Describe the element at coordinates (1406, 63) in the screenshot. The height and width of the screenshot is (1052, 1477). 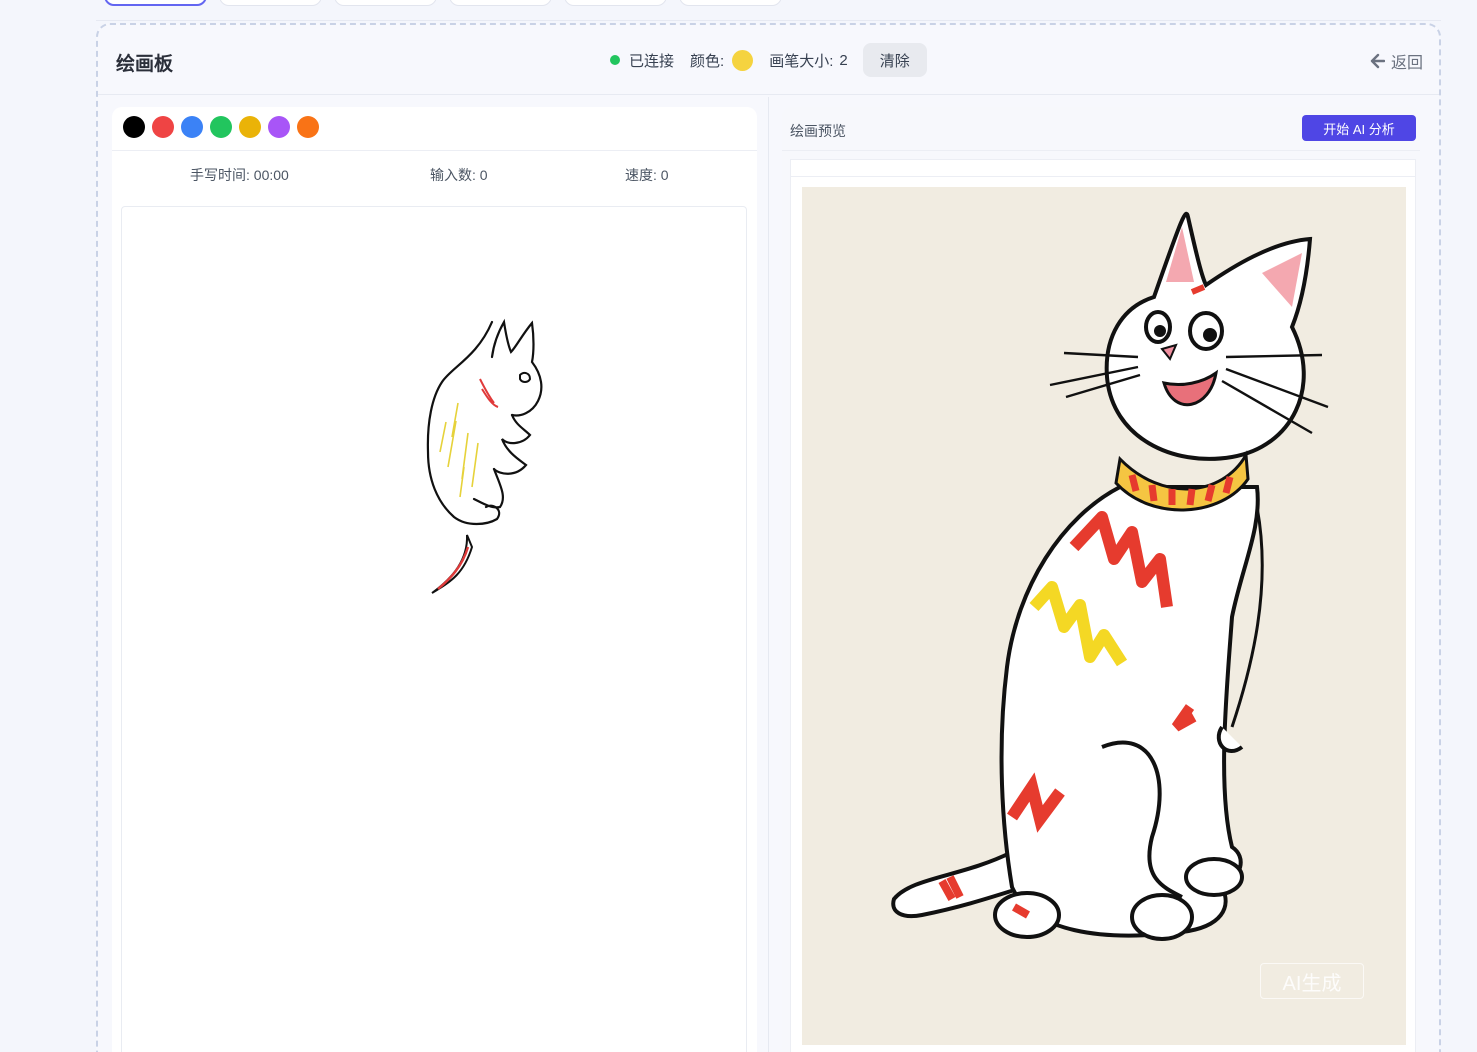
I see `back-label: 返回` at that location.